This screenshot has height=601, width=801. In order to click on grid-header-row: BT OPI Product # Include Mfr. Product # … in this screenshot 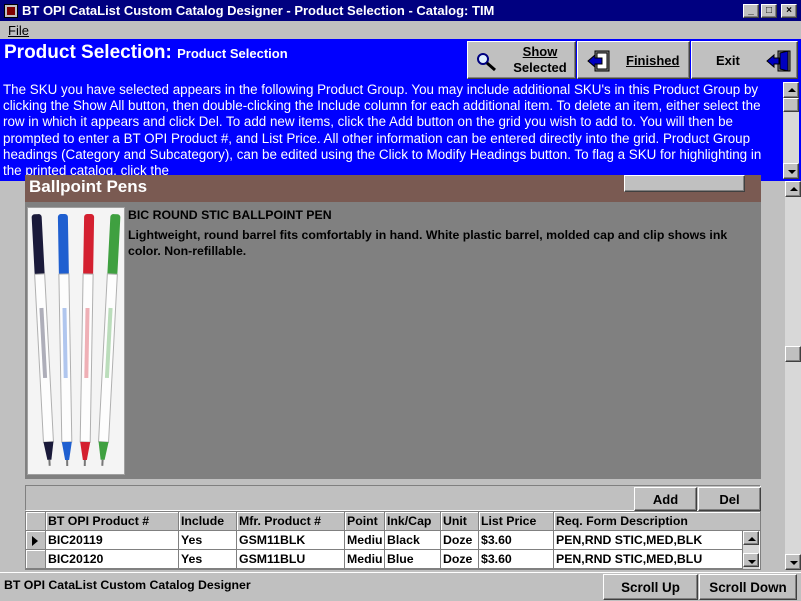, I will do `click(393, 521)`.